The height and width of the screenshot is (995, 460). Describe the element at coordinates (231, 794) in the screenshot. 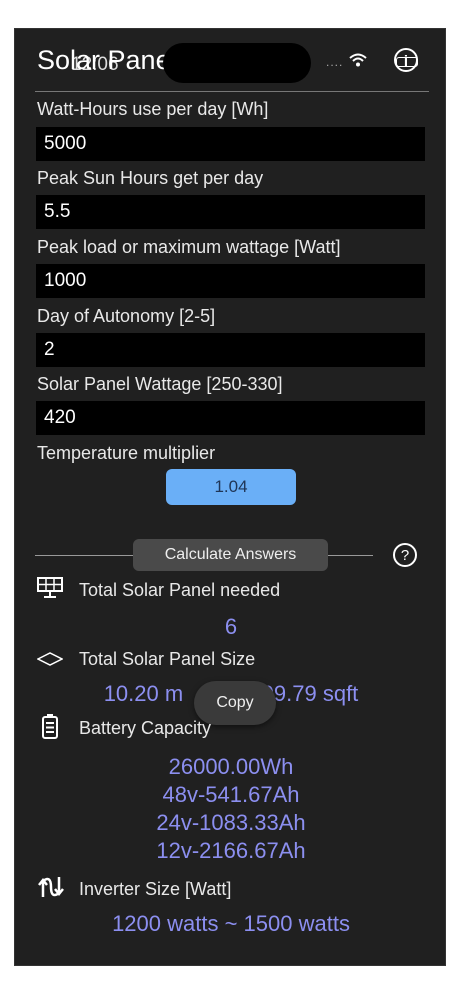

I see `battery-48v-value: 48v-541.67Ah` at that location.